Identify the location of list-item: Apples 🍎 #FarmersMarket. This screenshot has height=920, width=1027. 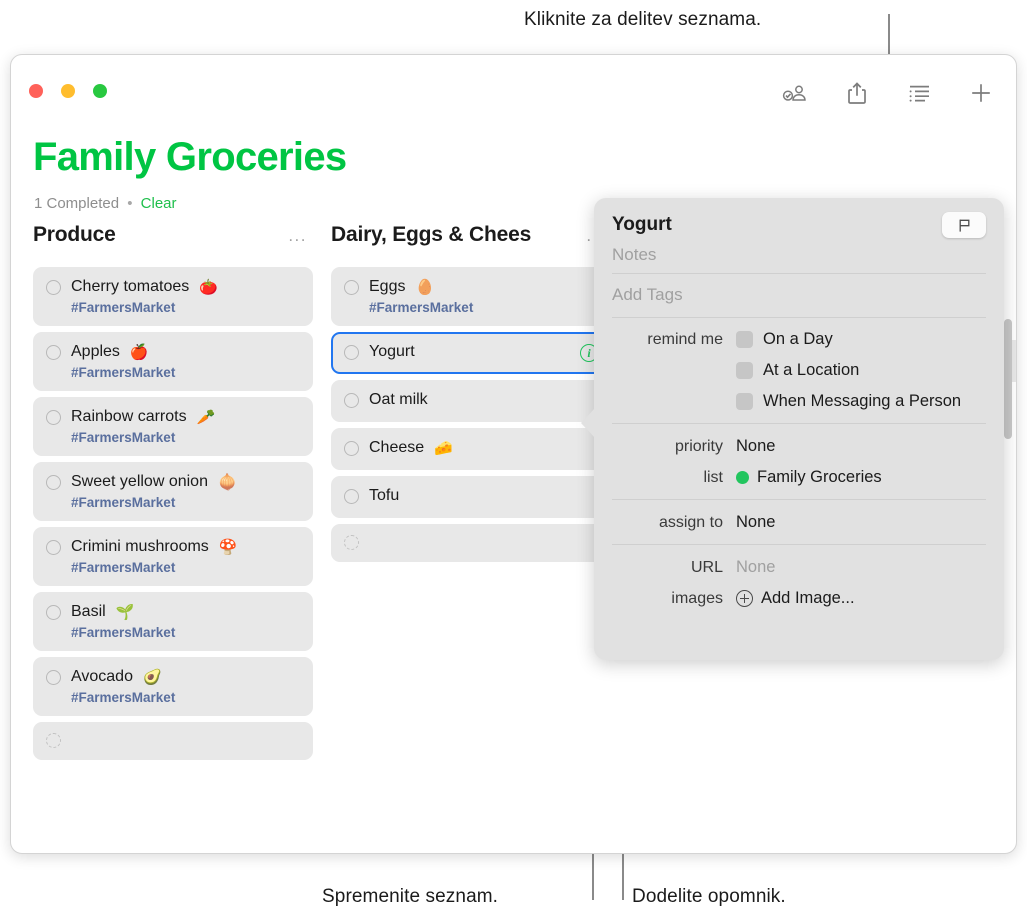
(173, 361).